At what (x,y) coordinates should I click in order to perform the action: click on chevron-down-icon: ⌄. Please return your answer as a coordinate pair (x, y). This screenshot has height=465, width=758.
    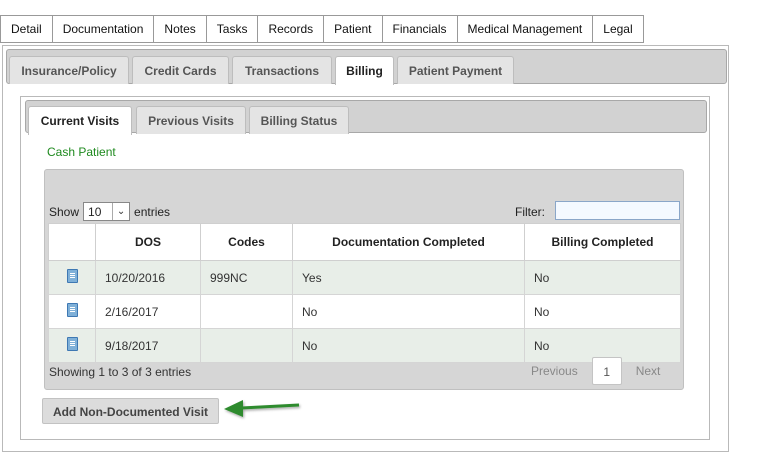
    Looking at the image, I should click on (120, 211).